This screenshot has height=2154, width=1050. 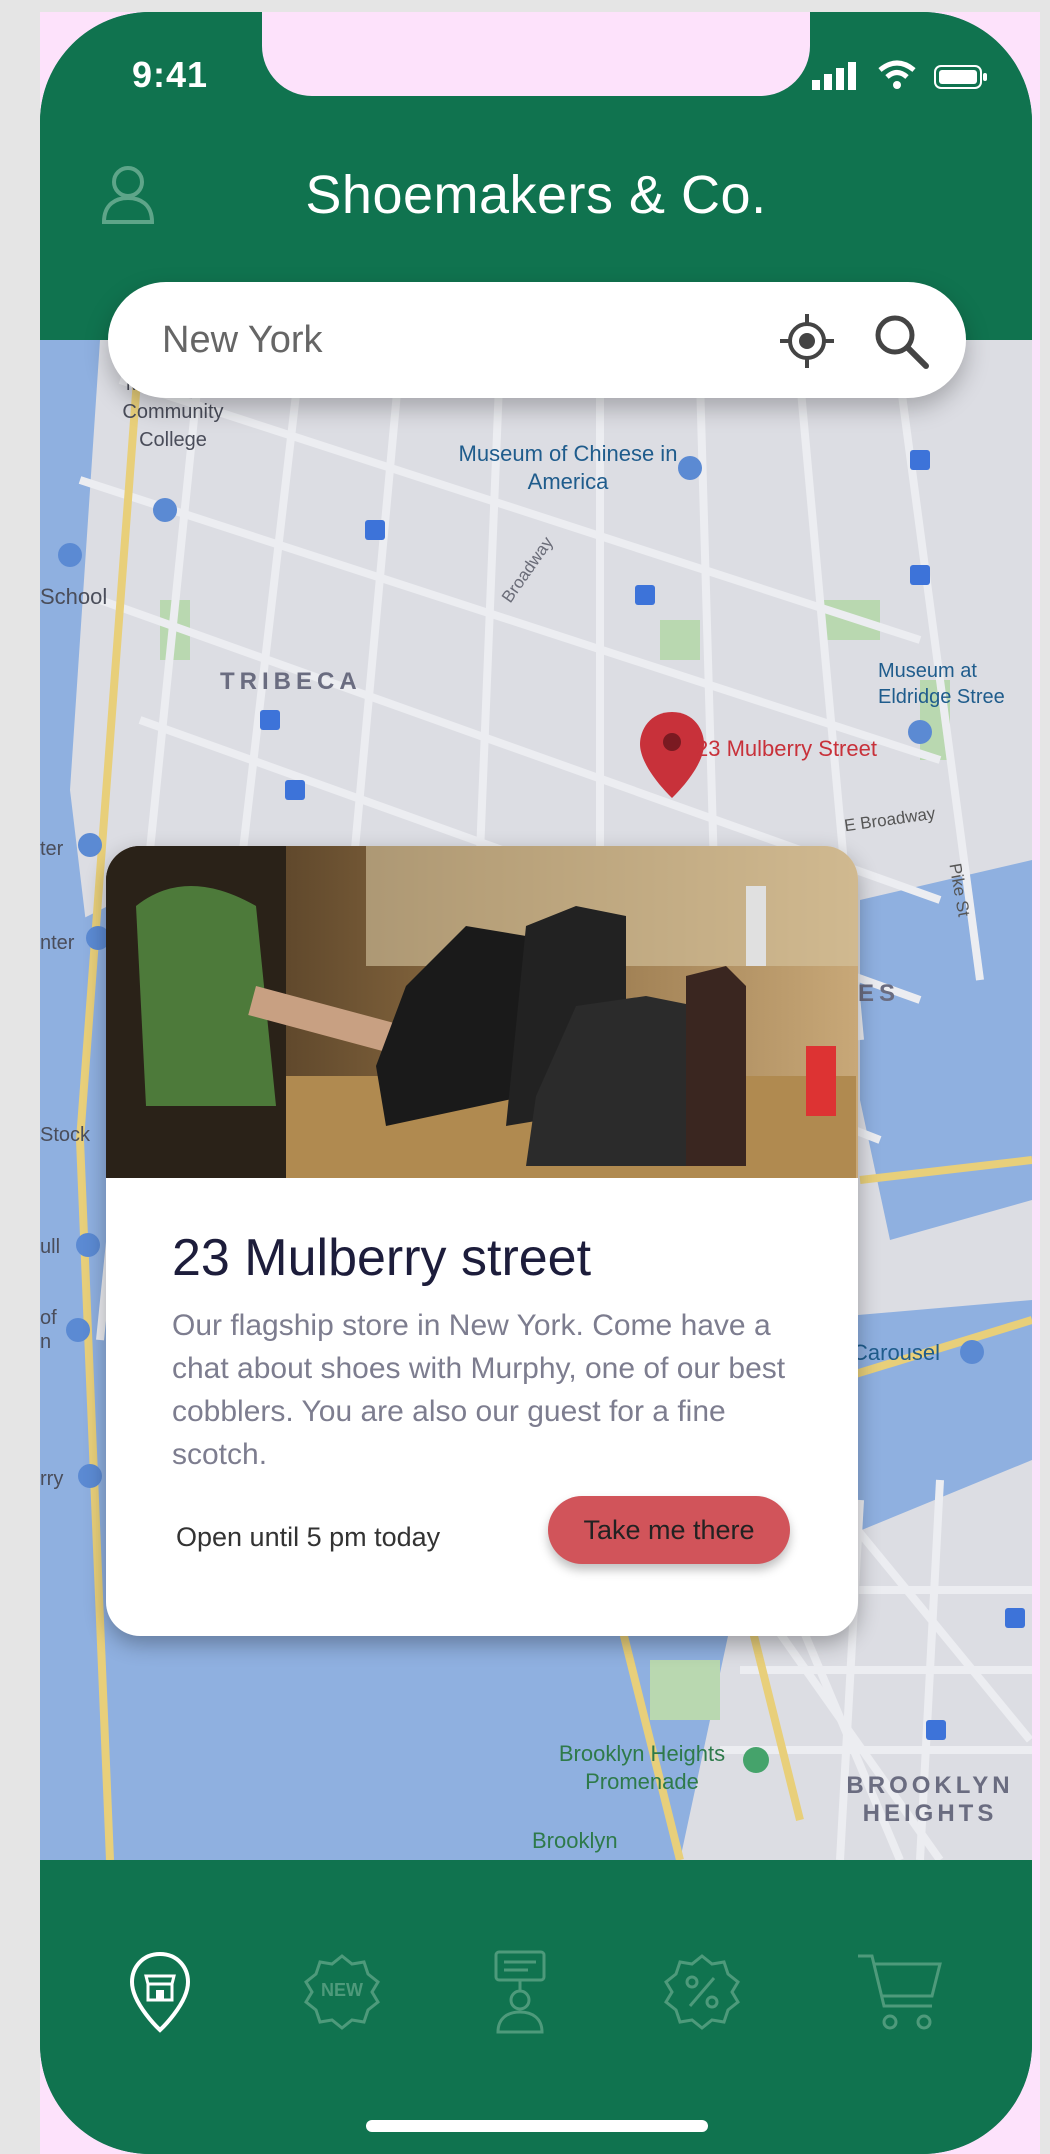 I want to click on search-icon, so click(x=901, y=341).